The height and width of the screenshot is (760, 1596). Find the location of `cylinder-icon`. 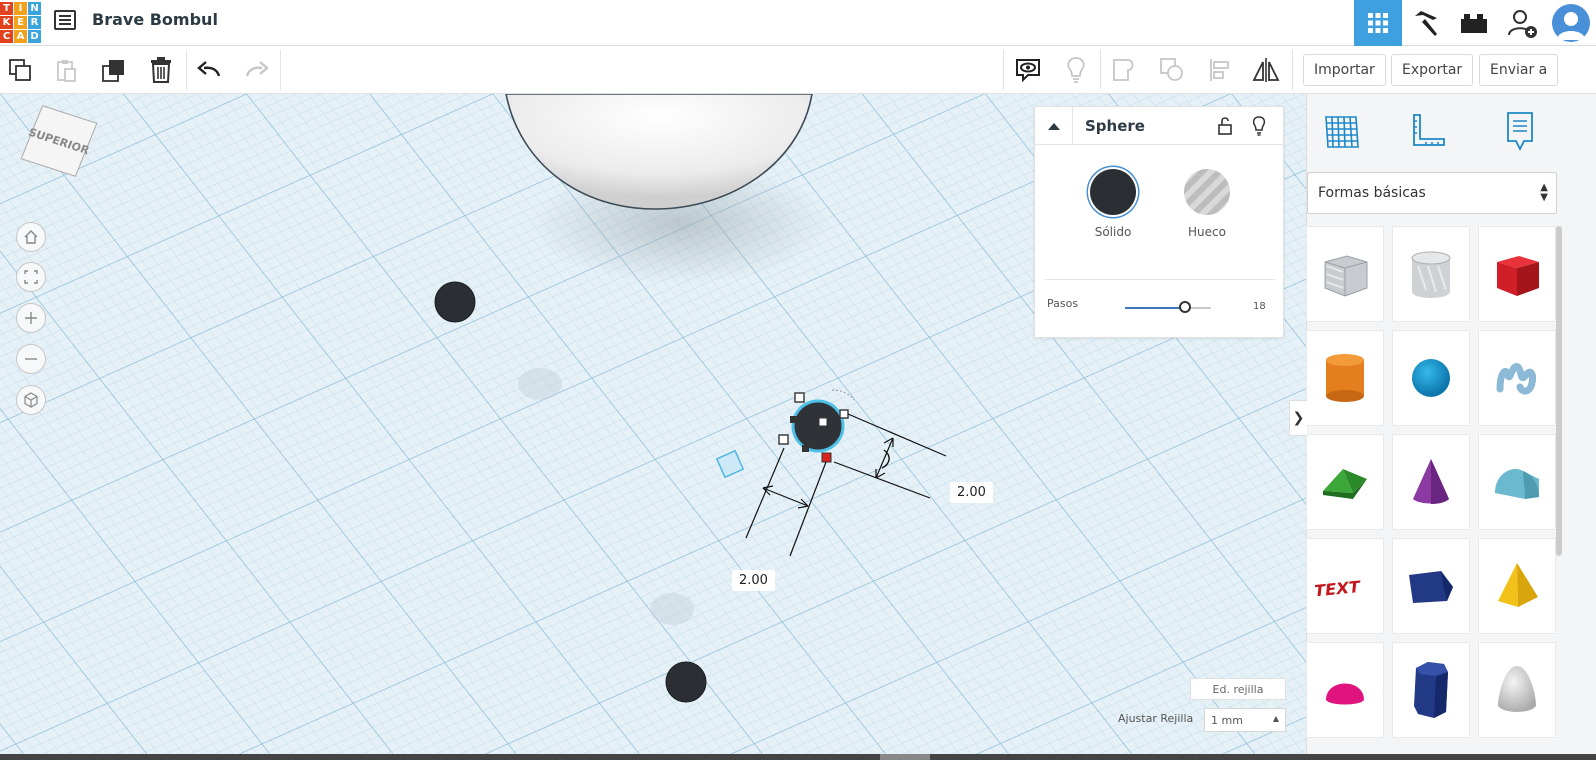

cylinder-icon is located at coordinates (1345, 378).